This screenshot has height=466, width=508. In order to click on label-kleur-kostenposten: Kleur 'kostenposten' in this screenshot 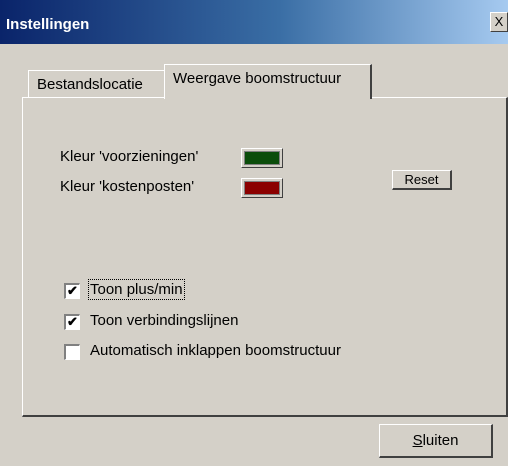, I will do `click(127, 186)`.